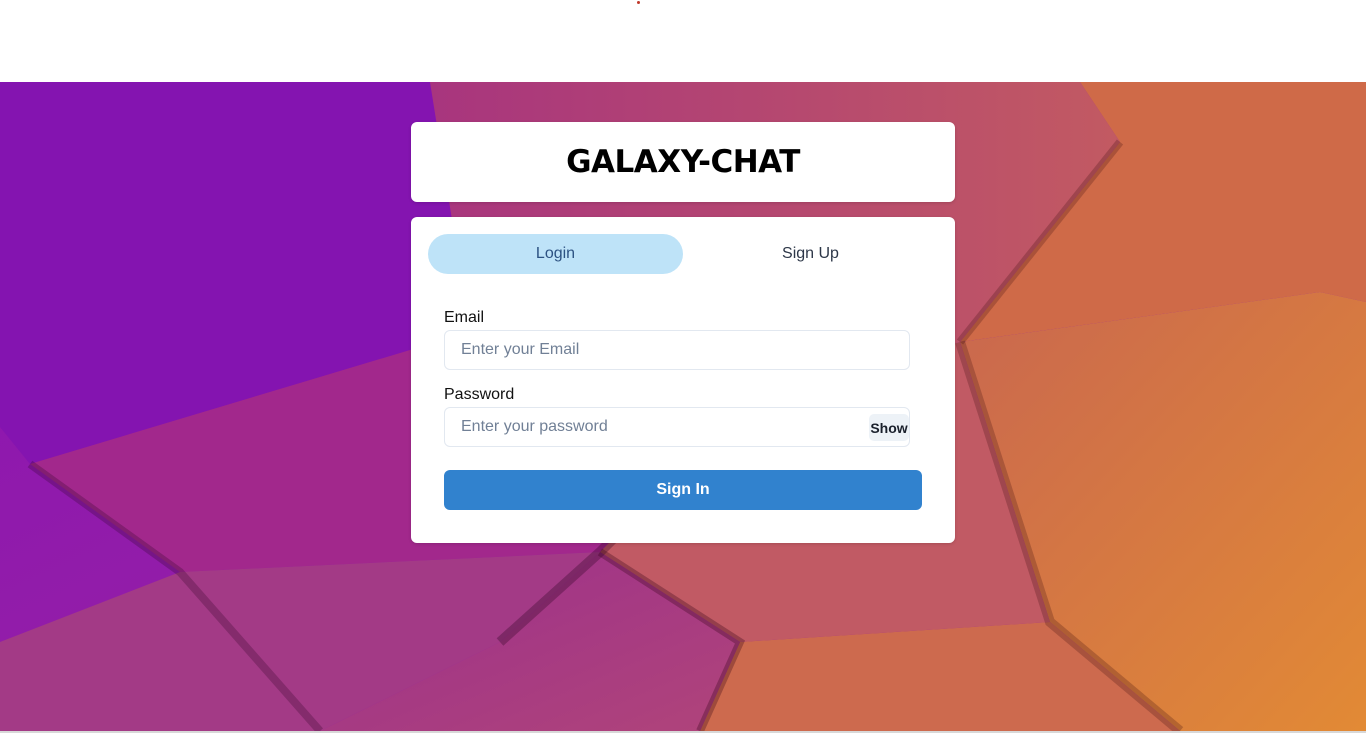 The image size is (1366, 733). I want to click on email-field-wrapper, so click(677, 350).